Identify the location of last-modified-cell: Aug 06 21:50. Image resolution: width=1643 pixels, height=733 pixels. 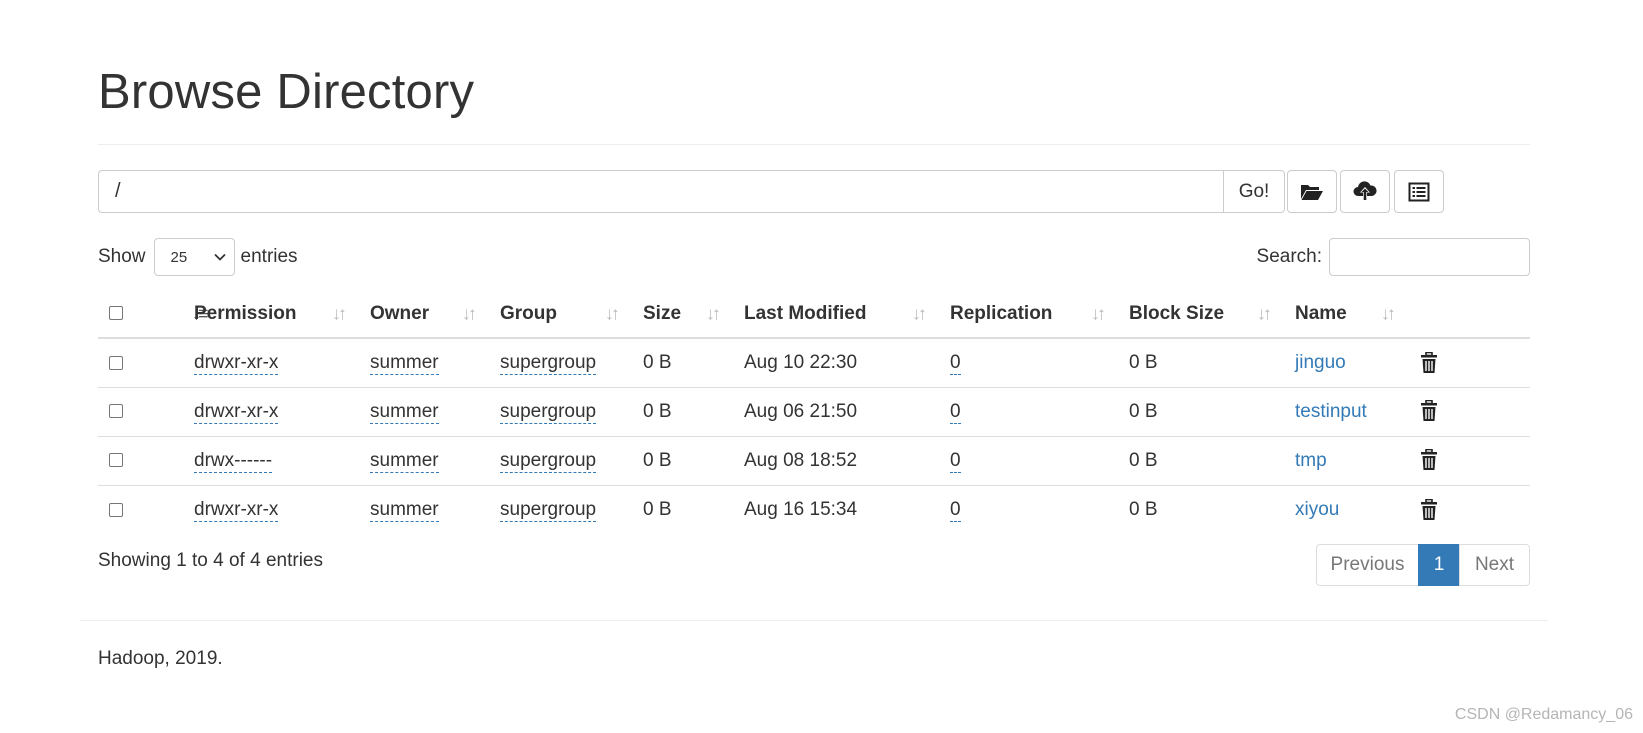
(837, 411).